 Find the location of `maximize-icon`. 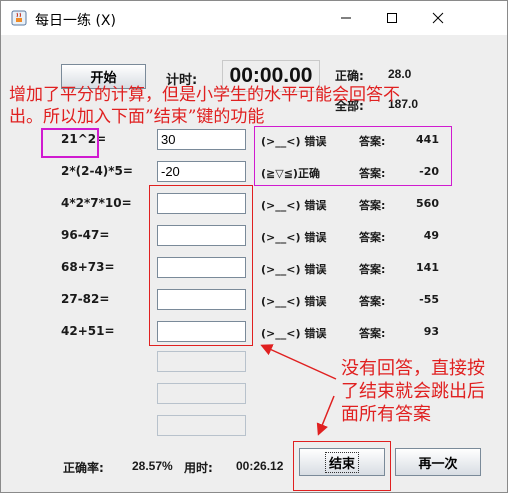

maximize-icon is located at coordinates (392, 18).